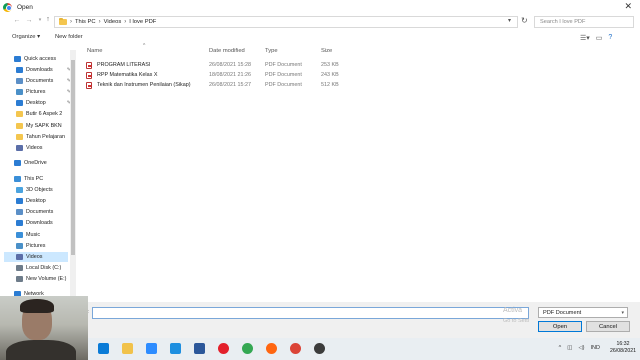 This screenshot has width=640, height=360. Describe the element at coordinates (310, 313) in the screenshot. I see `filename-input` at that location.